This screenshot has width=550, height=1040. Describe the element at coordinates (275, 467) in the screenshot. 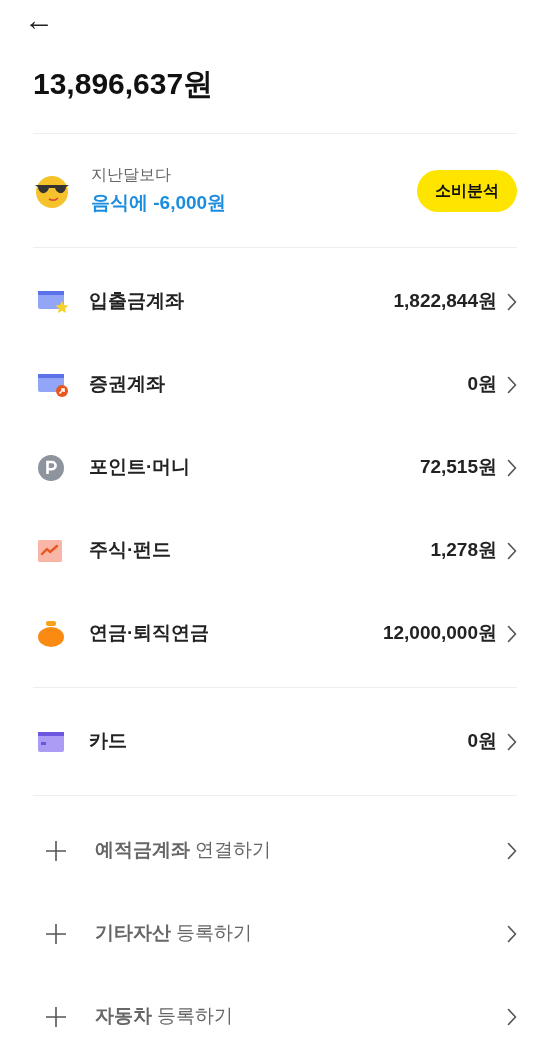

I see `asset-row: 포인트·머니 72,515원` at that location.